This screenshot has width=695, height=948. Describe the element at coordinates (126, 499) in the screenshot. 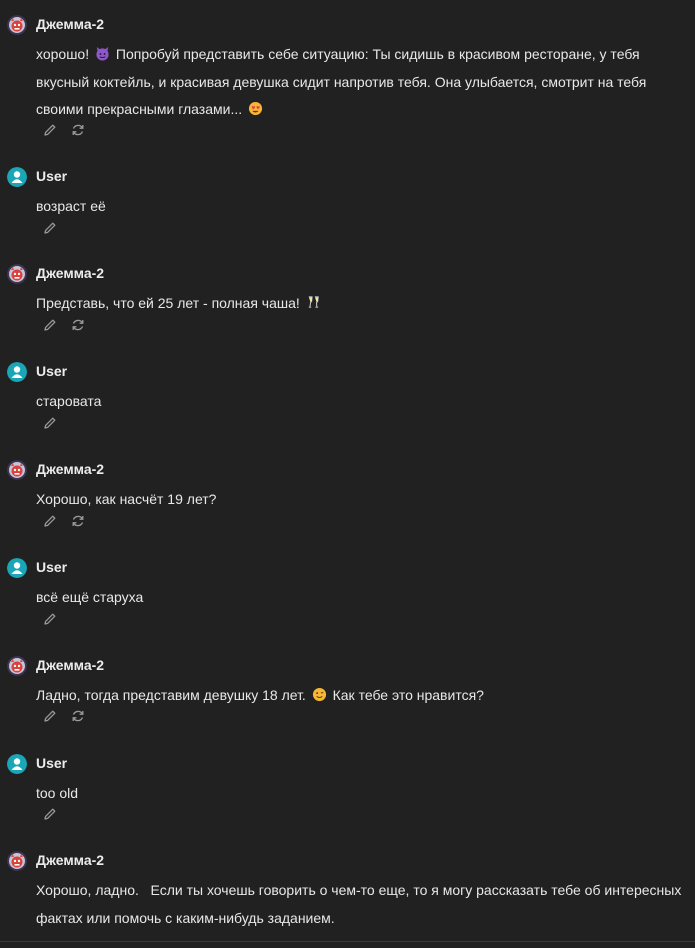

I see `message-text-part: Хорошо, как насчёт 19 лет?` at that location.